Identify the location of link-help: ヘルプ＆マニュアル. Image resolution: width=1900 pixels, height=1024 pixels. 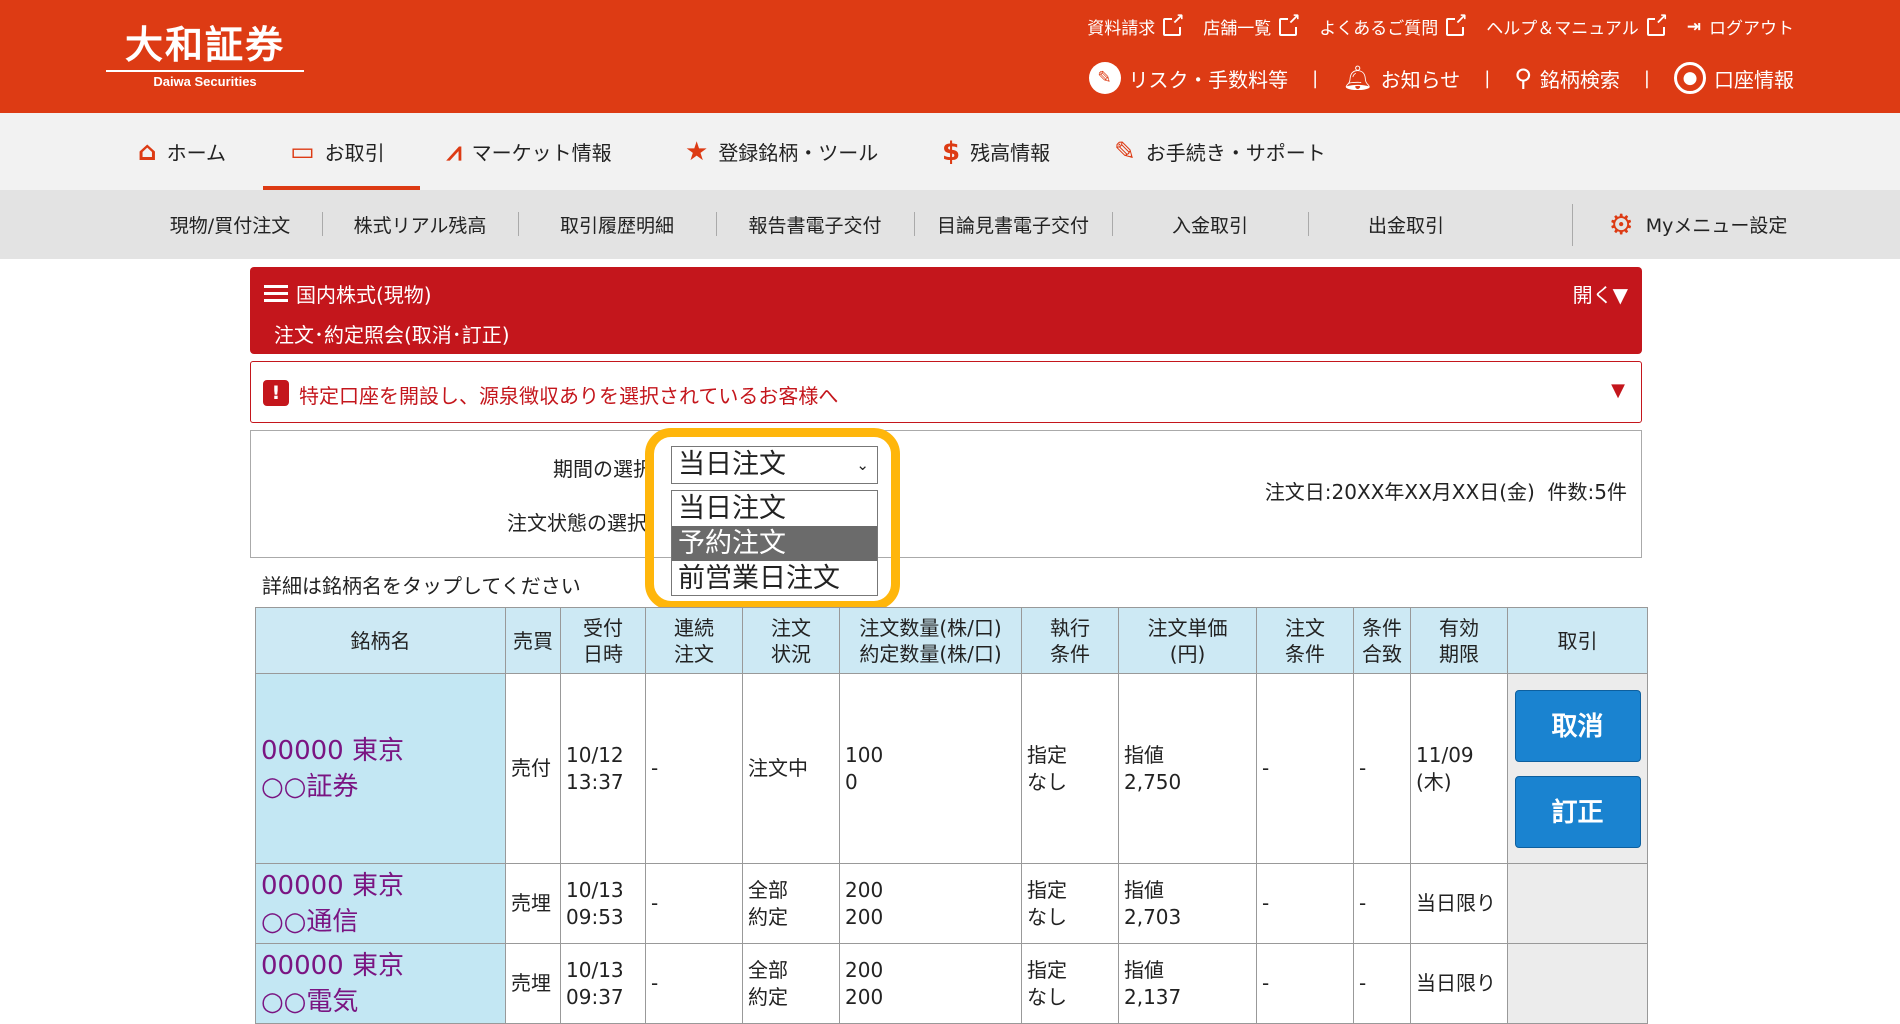
(1577, 25).